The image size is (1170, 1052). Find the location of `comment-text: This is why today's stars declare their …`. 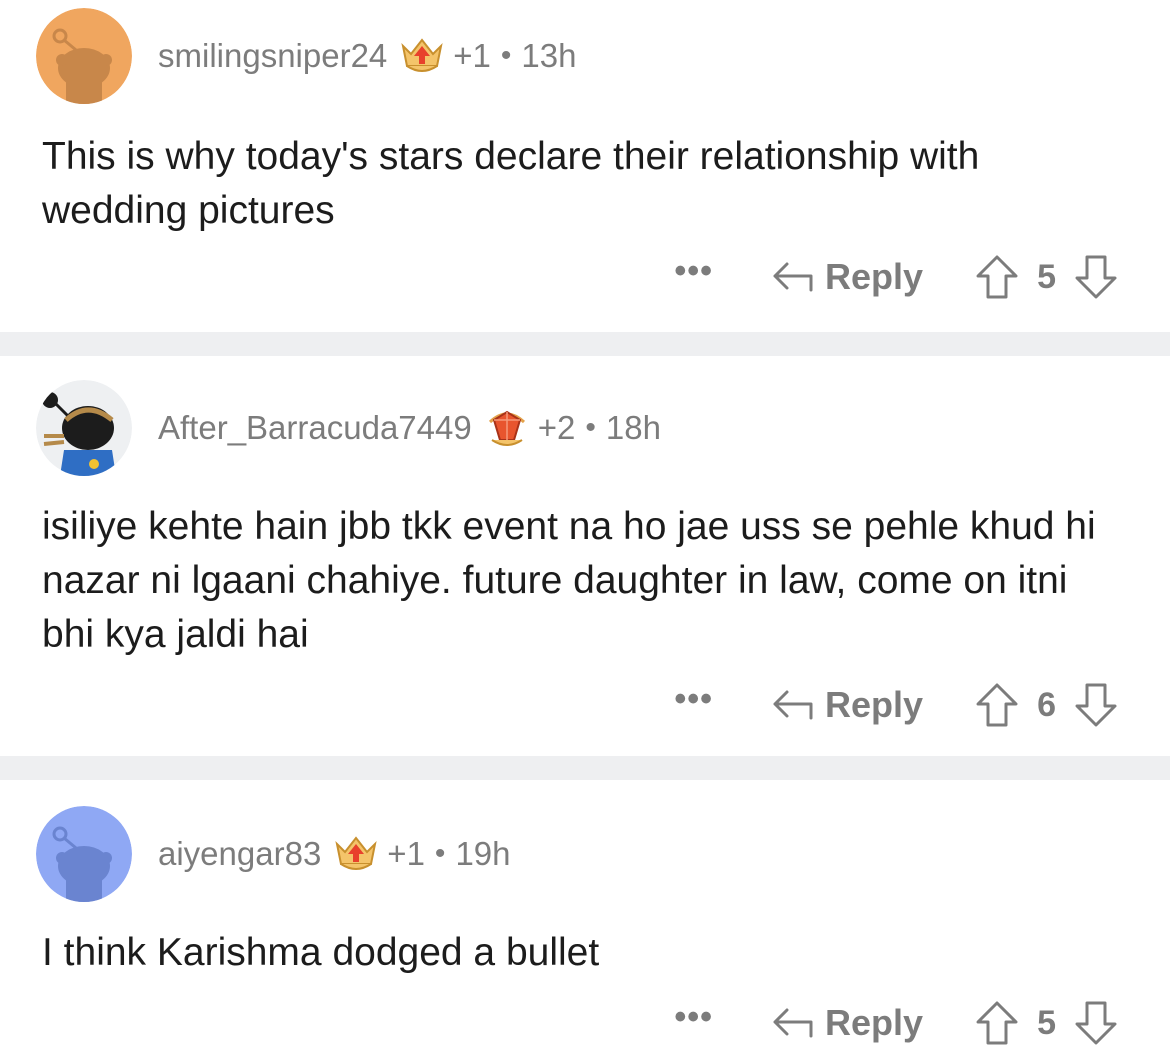

comment-text: This is why today's stars declare their … is located at coordinates (511, 183).